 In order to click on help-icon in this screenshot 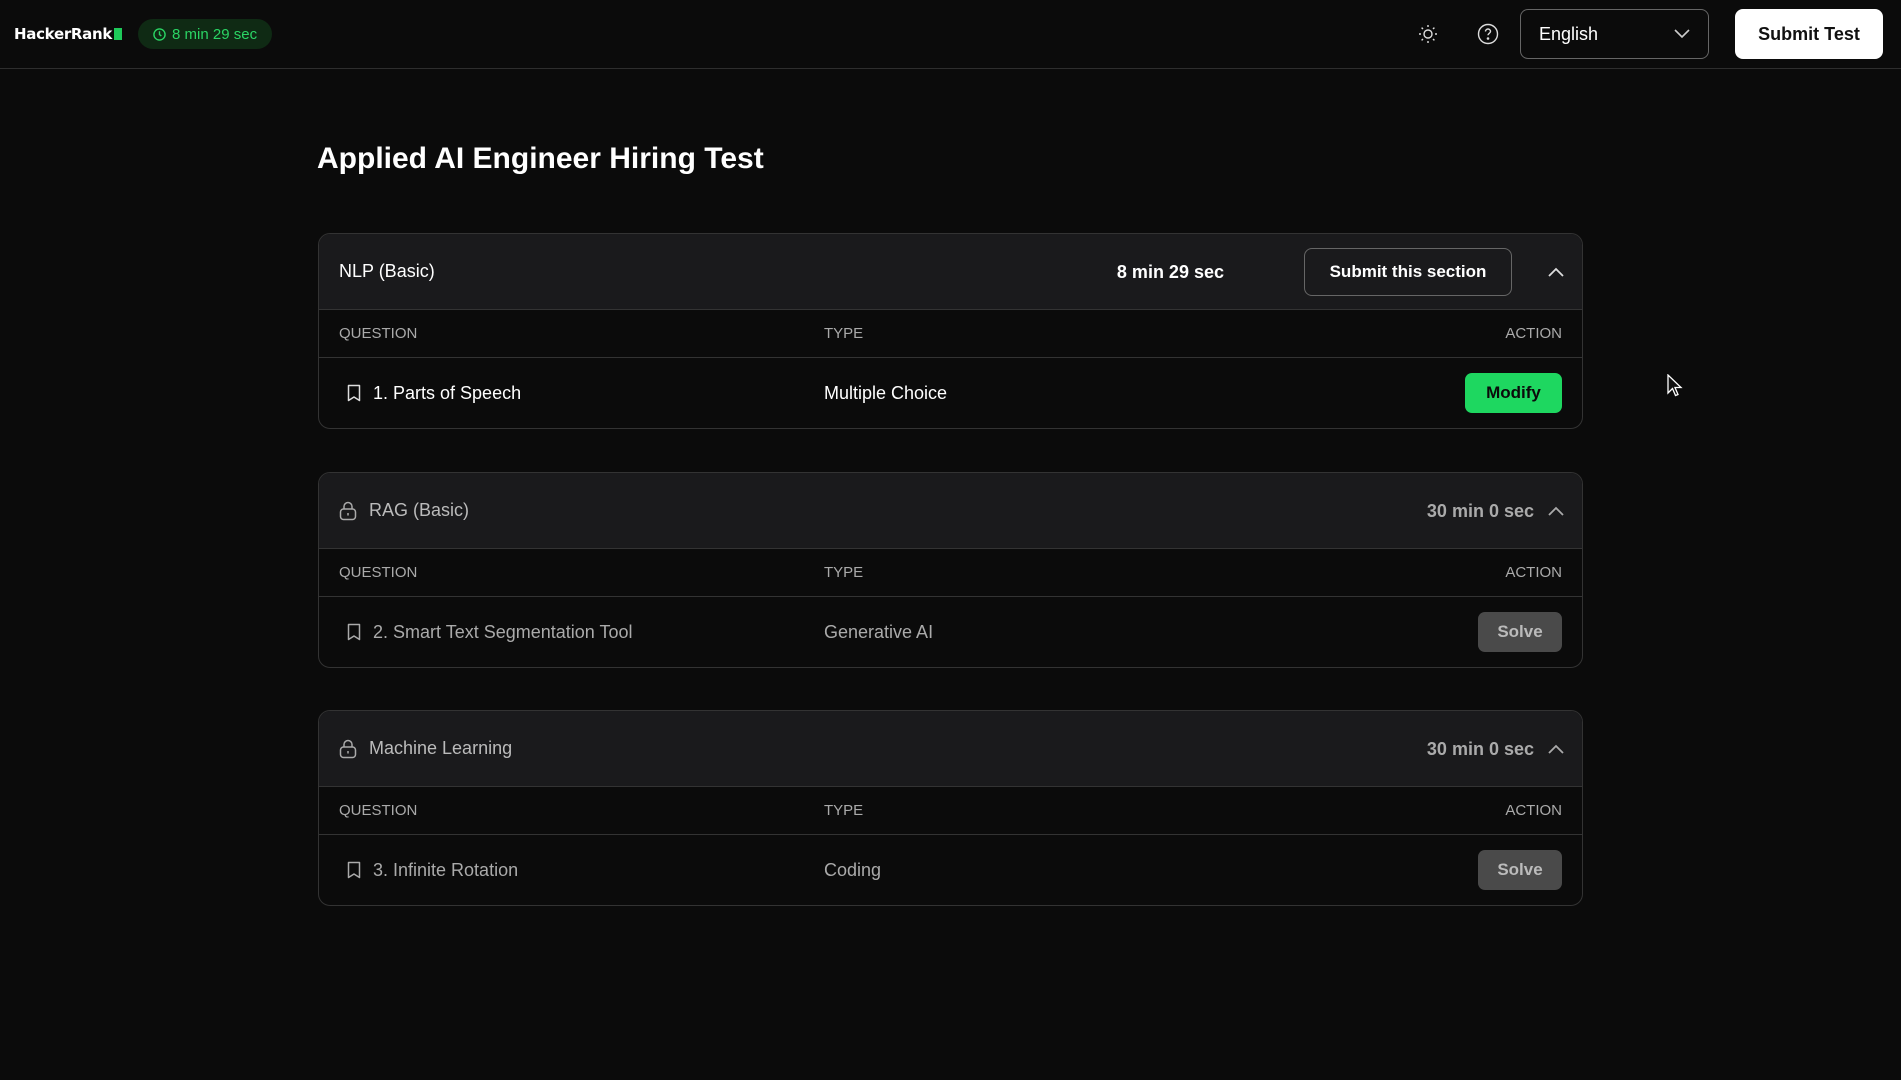, I will do `click(1488, 34)`.